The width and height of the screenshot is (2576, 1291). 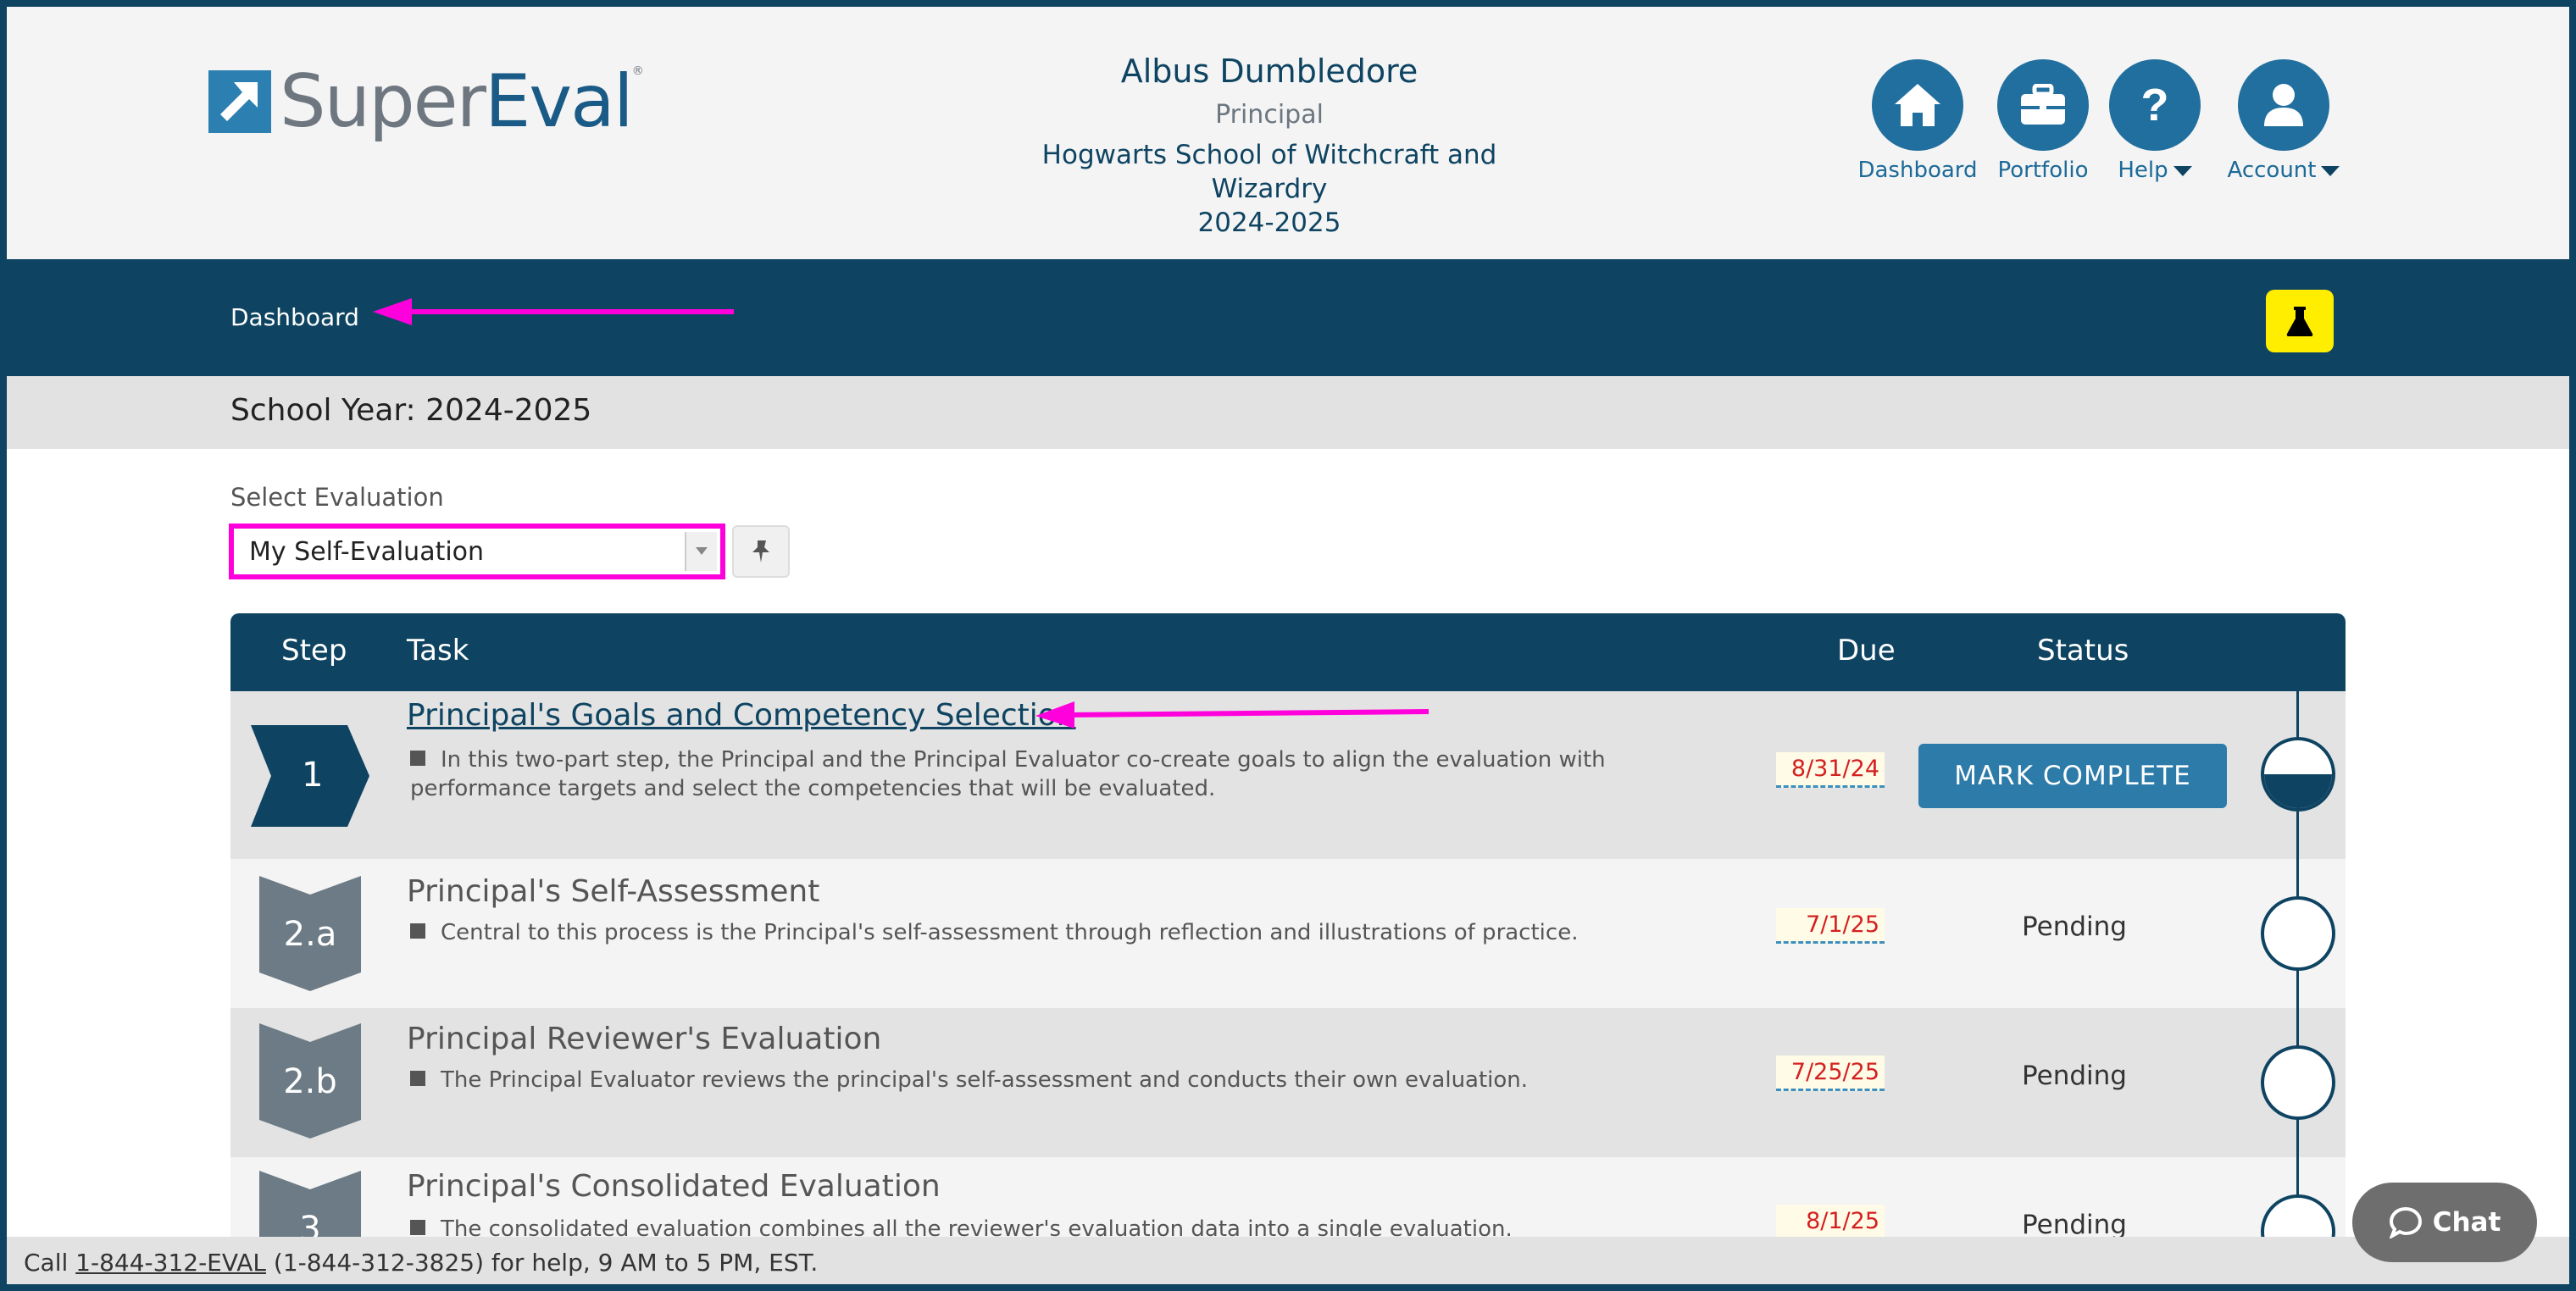 I want to click on nav-account-label: Account, so click(x=2272, y=170).